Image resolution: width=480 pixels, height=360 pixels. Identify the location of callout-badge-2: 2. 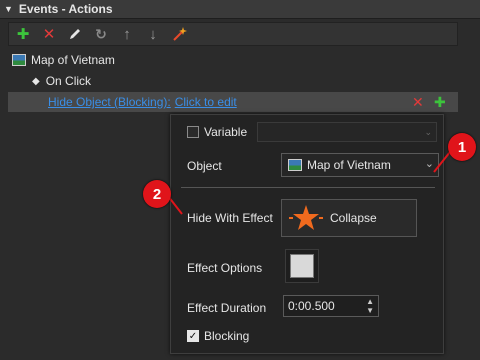
(157, 194).